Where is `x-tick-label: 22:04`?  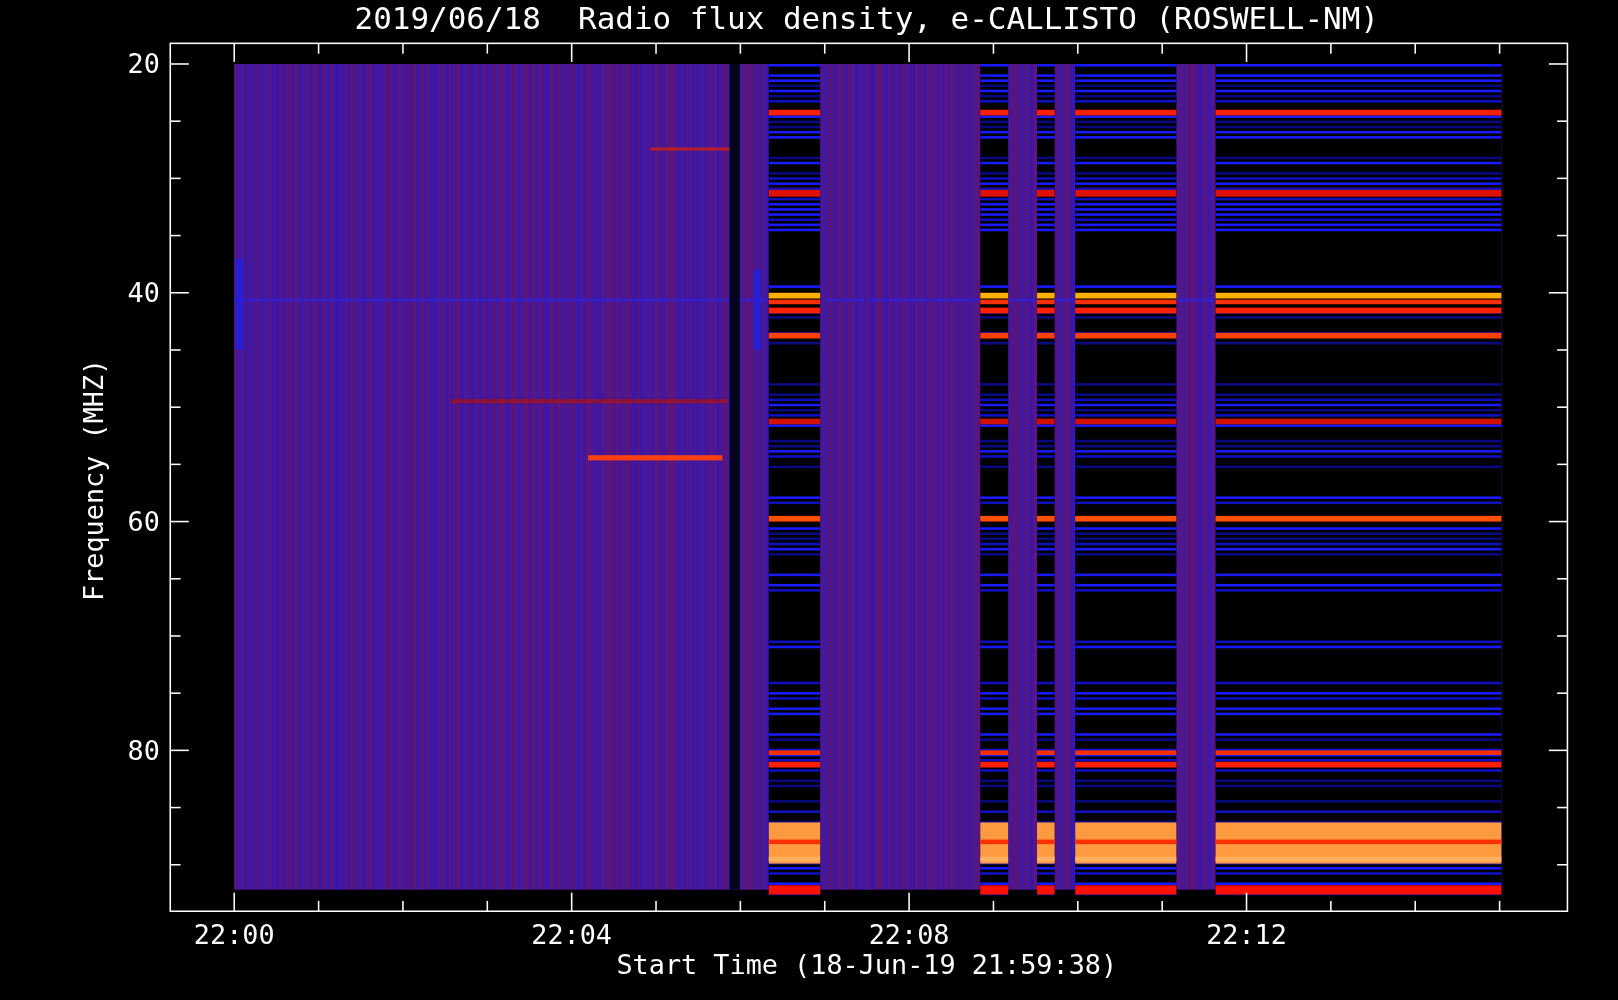
x-tick-label: 22:04 is located at coordinates (572, 935).